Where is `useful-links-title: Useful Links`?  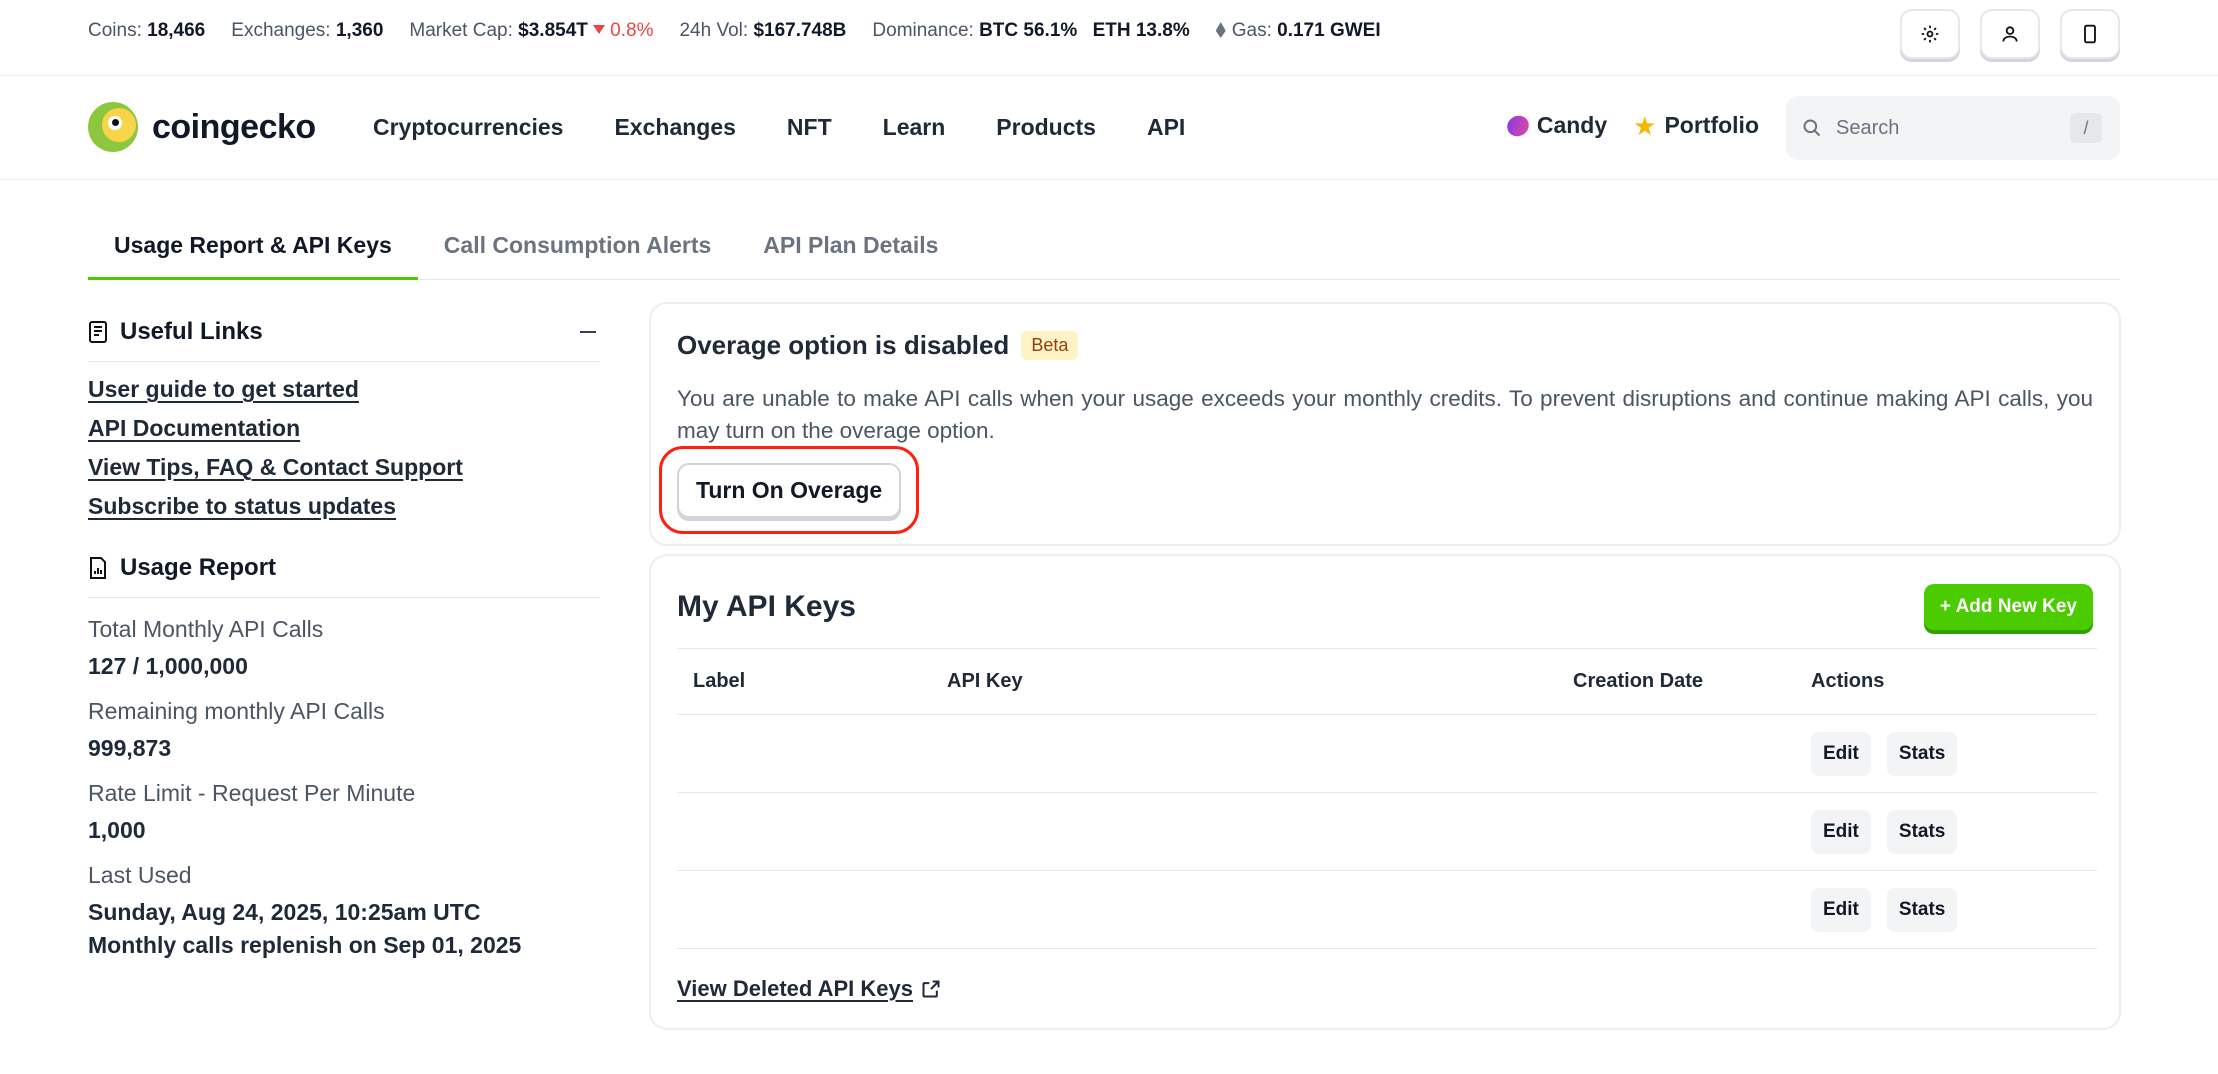 useful-links-title: Useful Links is located at coordinates (191, 331).